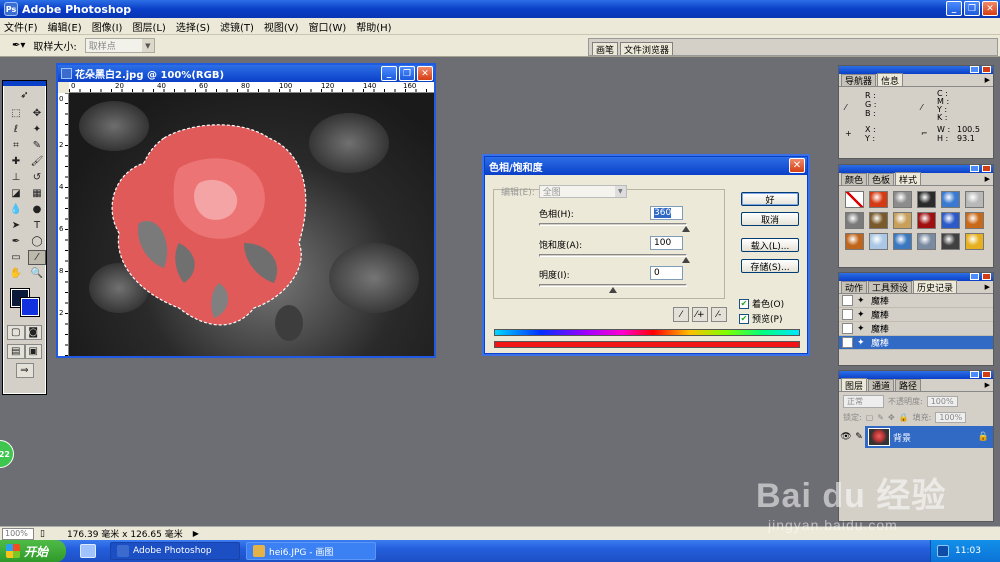  Describe the element at coordinates (854, 179) in the screenshot. I see `tab-color: 颜色` at that location.